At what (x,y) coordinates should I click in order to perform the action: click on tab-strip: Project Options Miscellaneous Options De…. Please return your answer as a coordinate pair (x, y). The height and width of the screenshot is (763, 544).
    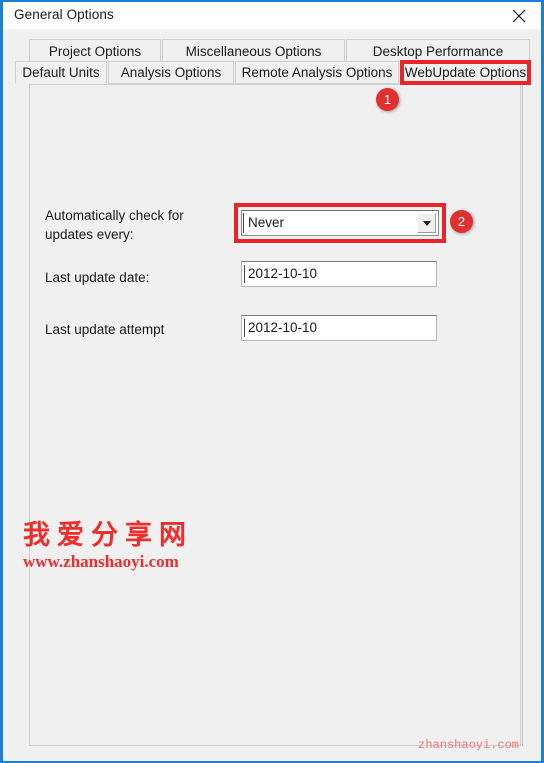
    Looking at the image, I should click on (272, 56).